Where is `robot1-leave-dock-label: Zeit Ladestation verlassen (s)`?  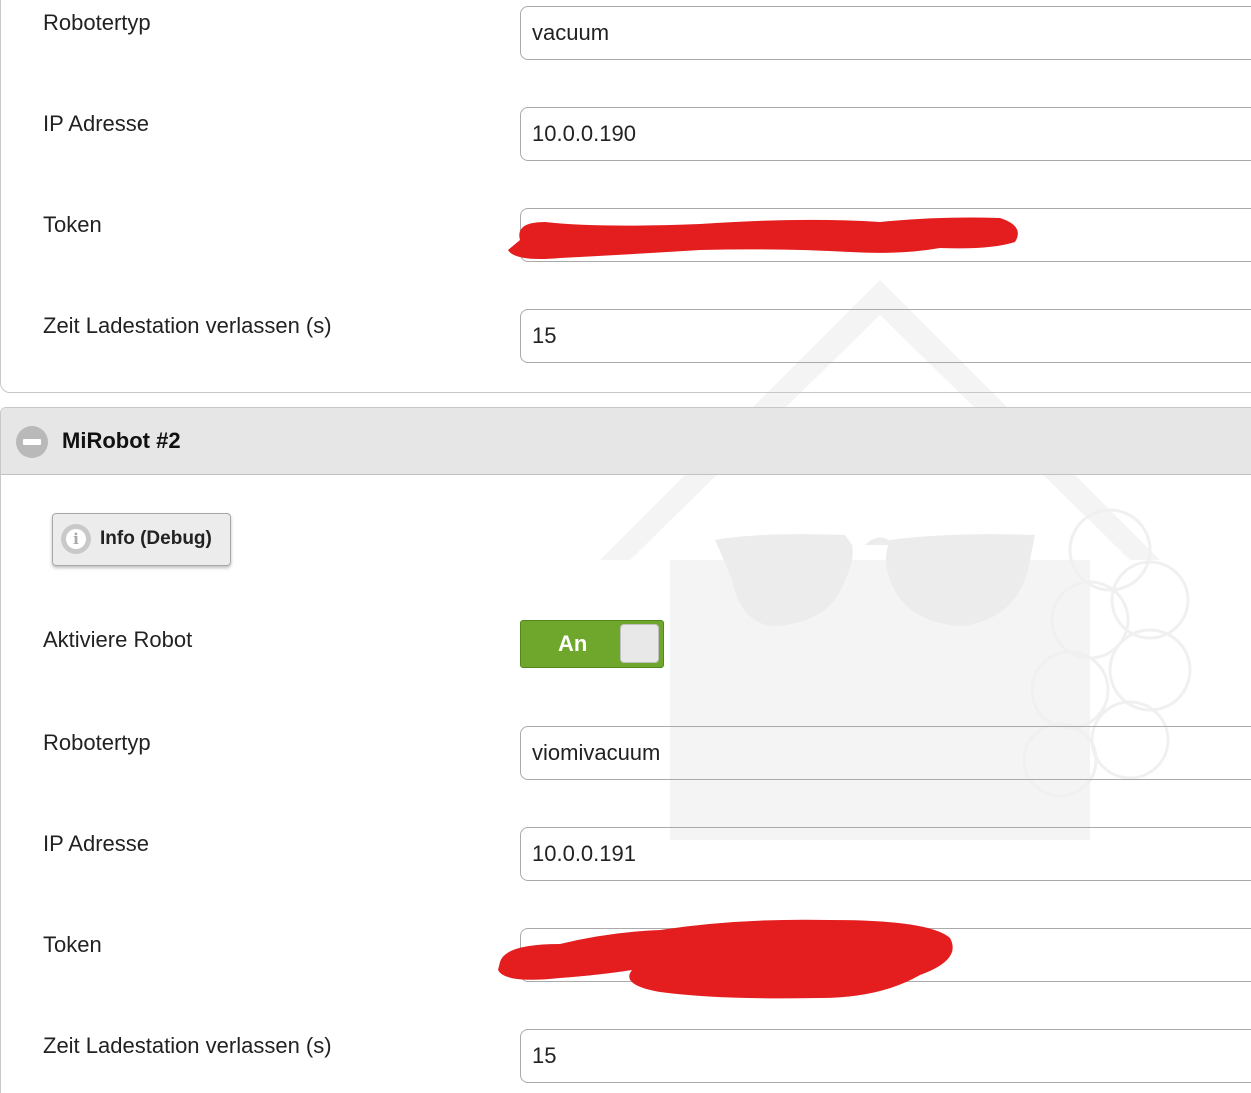
robot1-leave-dock-label: Zeit Ladestation verlassen (s) is located at coordinates (187, 325).